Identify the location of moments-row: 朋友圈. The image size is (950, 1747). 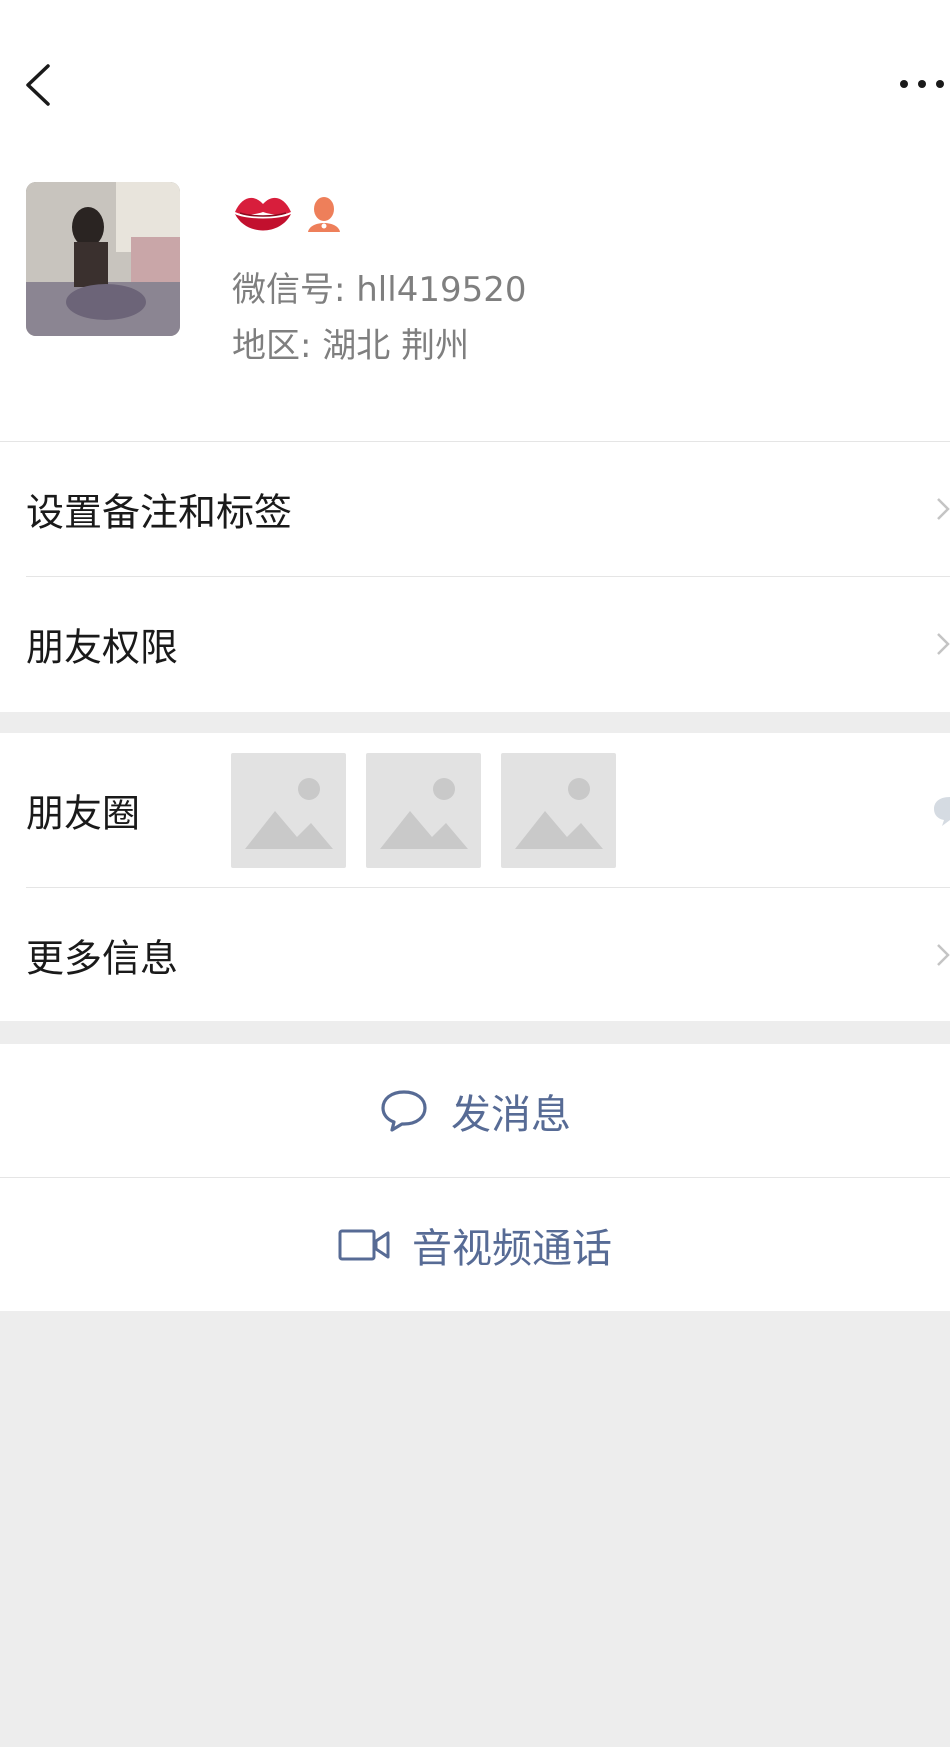
(475, 810).